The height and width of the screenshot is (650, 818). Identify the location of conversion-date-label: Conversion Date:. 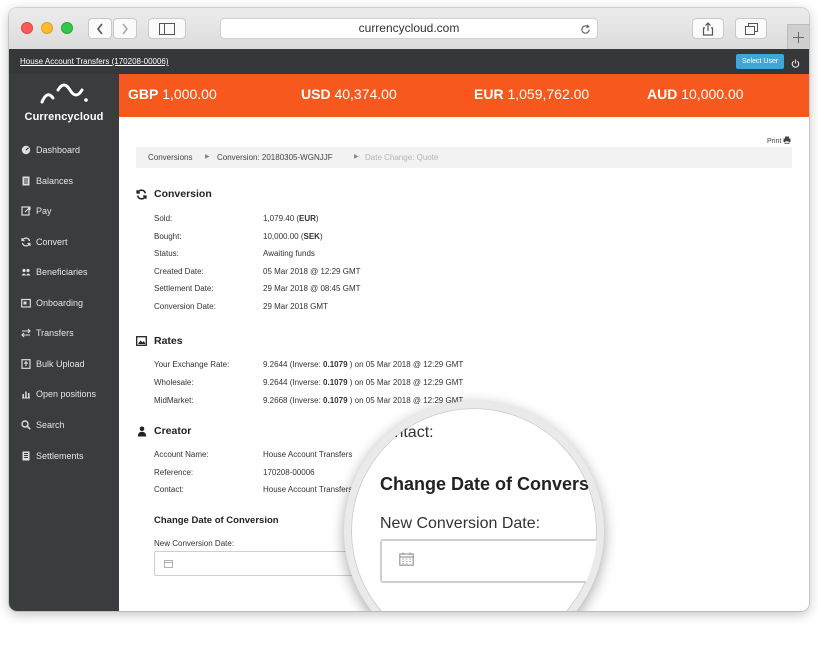
(185, 306).